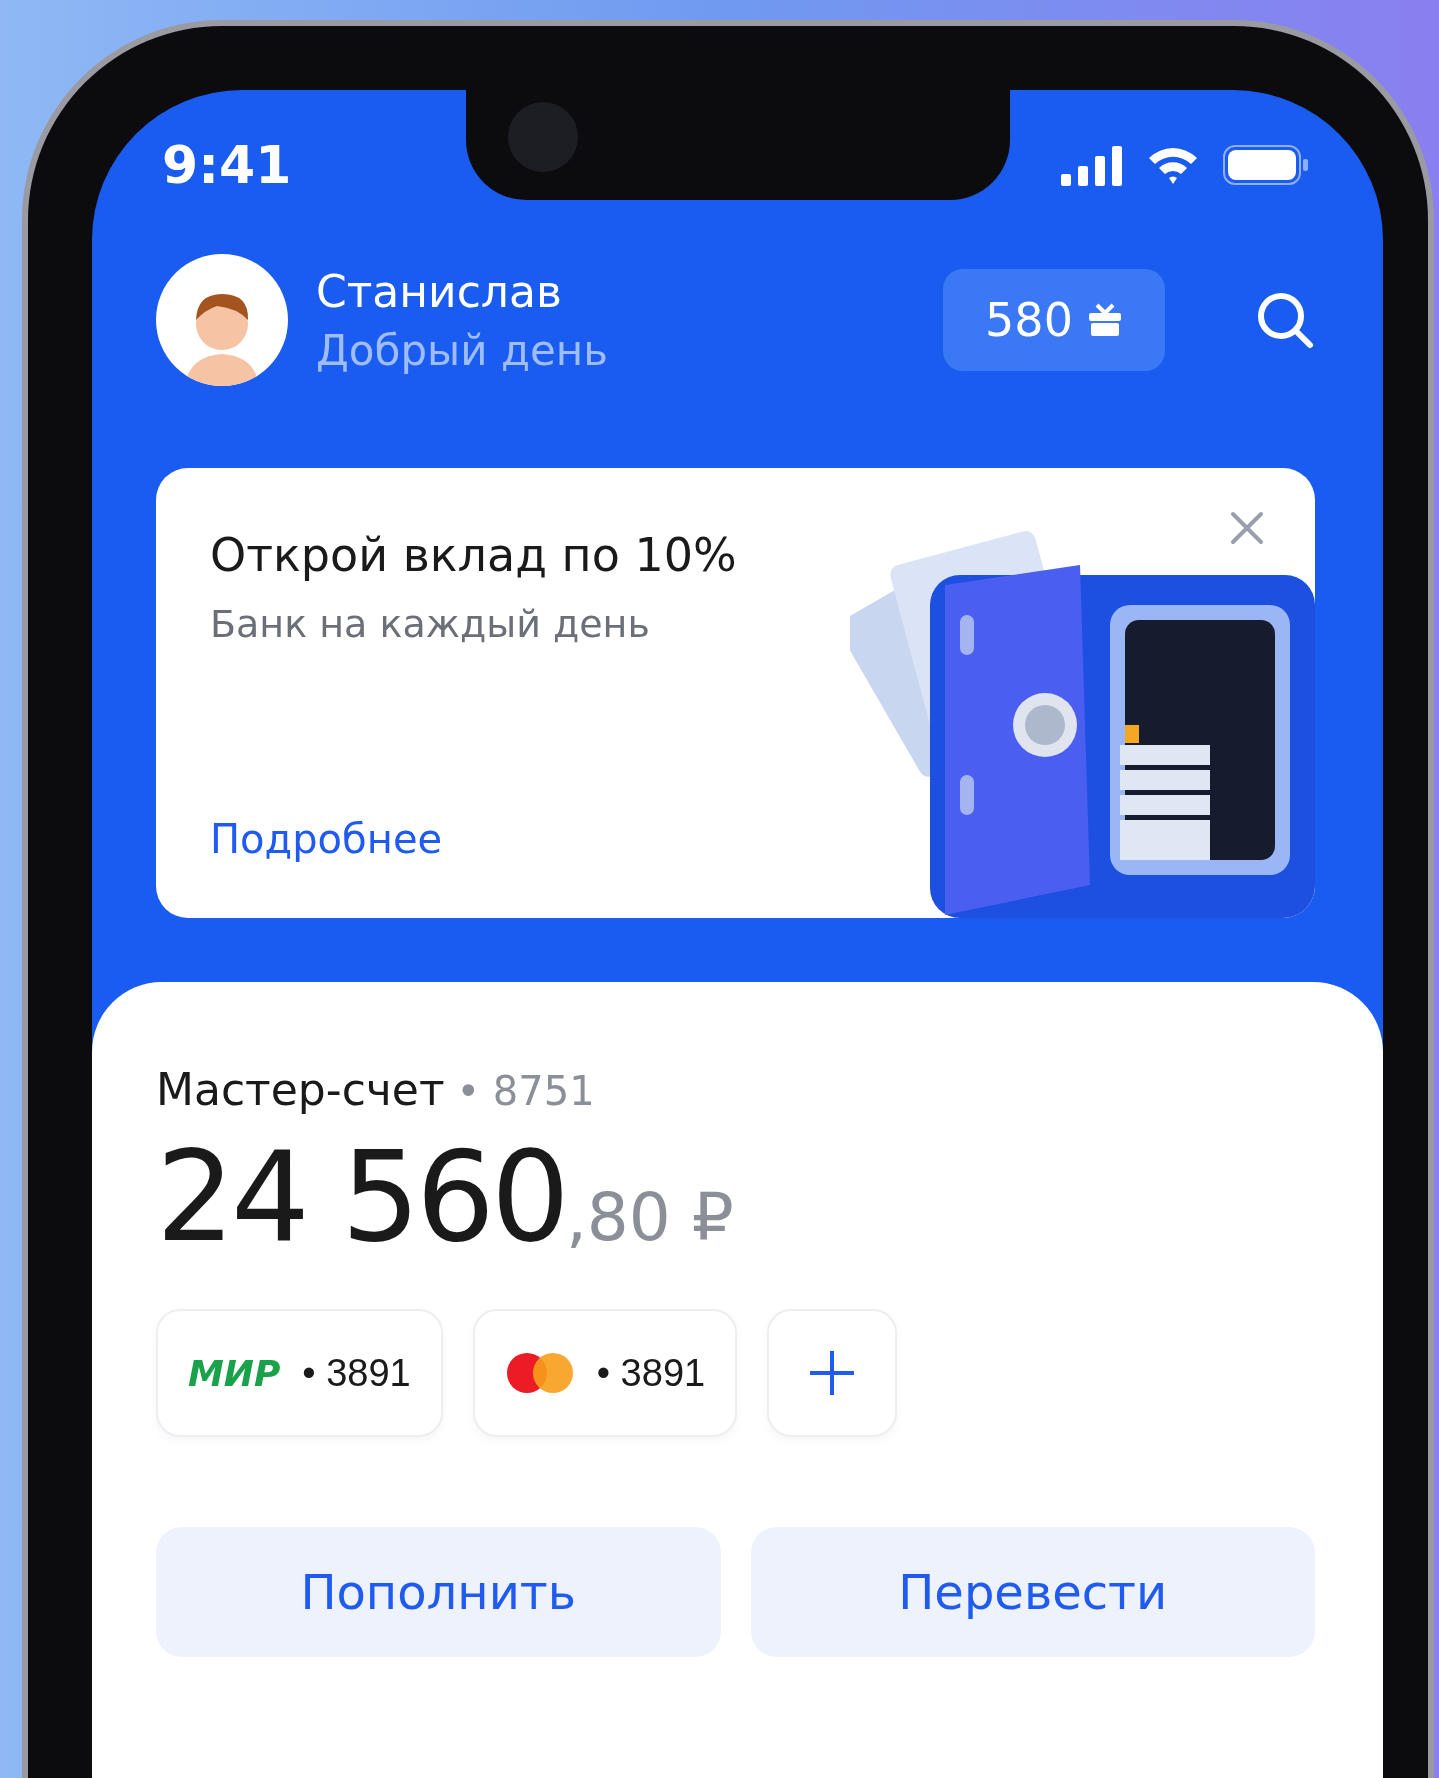 The width and height of the screenshot is (1439, 1778). I want to click on action-button: Перевести, so click(1032, 1592).